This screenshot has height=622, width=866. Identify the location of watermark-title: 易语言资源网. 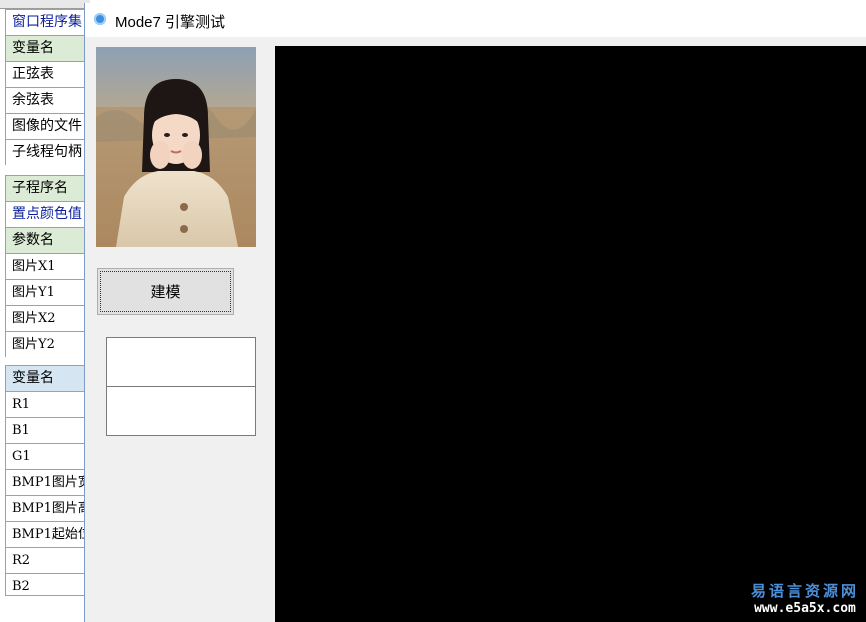
(804, 591).